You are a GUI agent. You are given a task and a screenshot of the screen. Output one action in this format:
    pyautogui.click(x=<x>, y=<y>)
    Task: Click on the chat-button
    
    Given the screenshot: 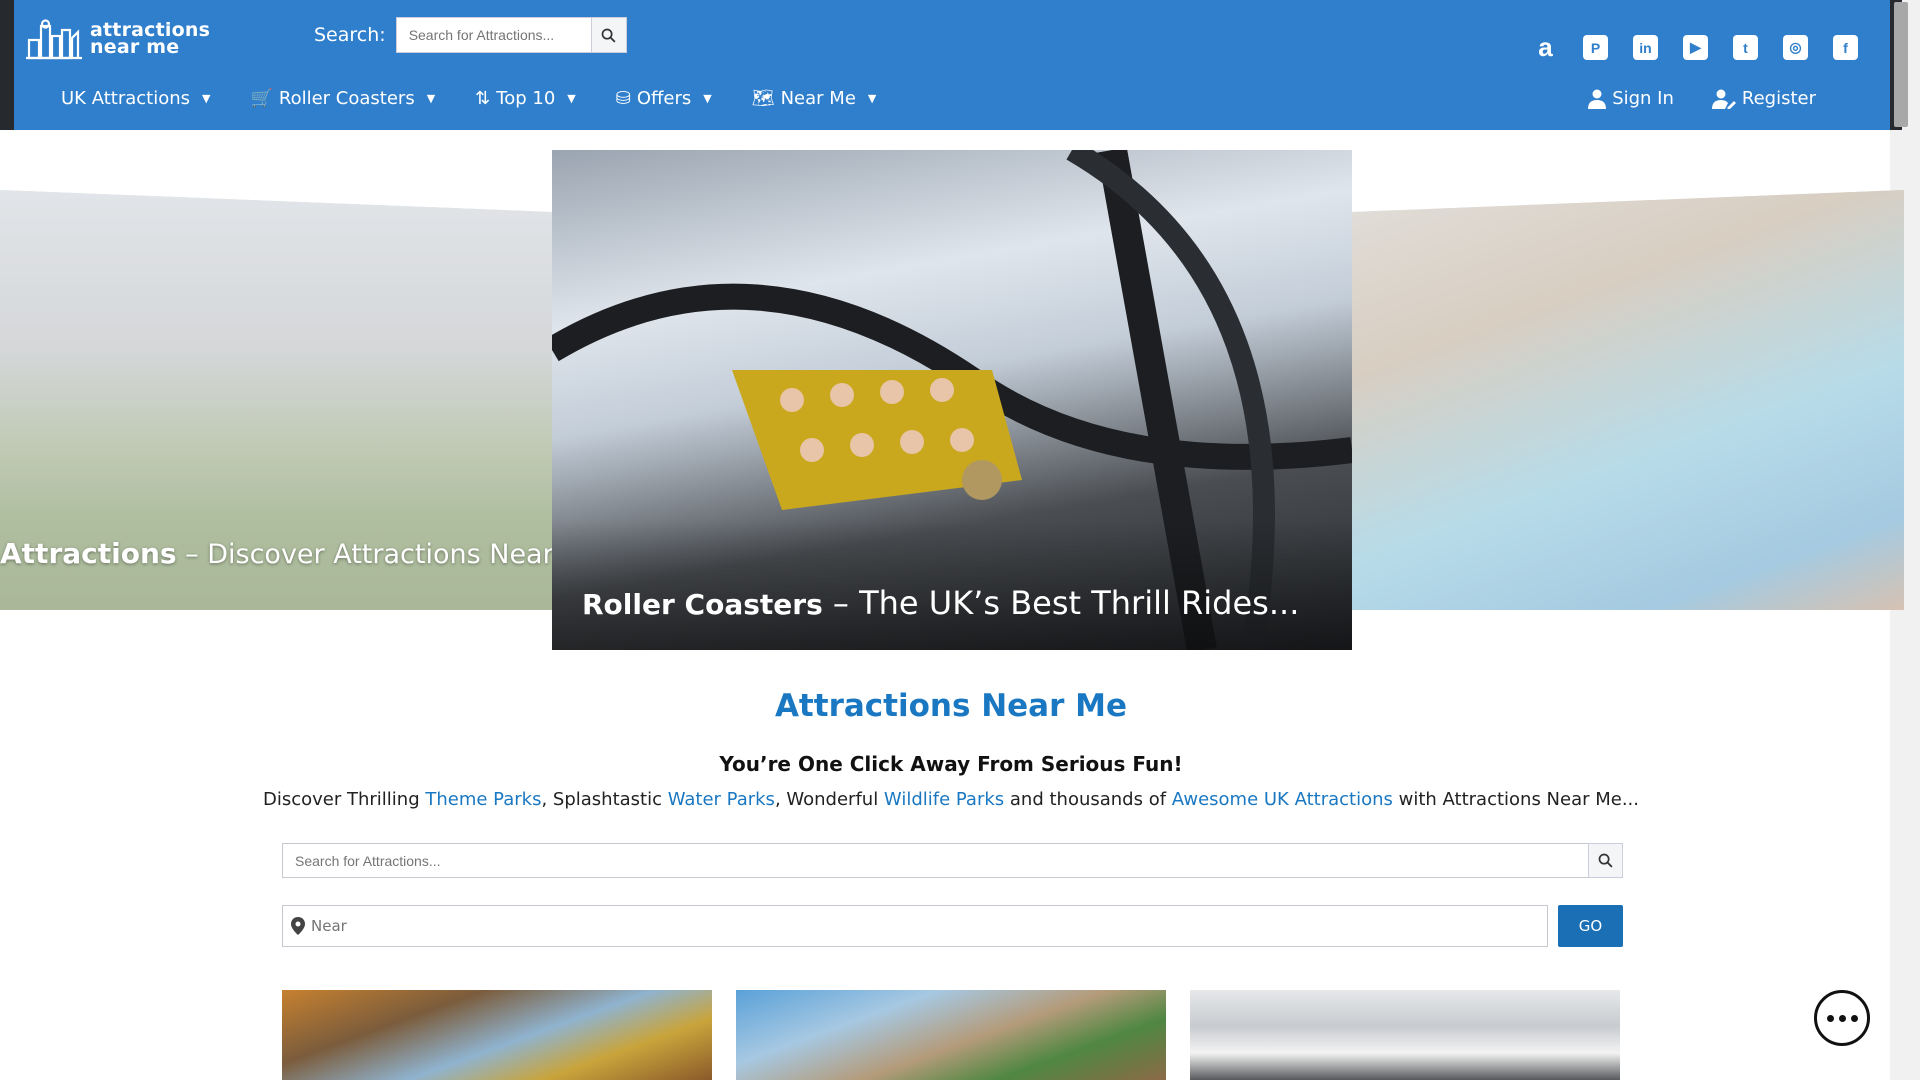 What is the action you would take?
    pyautogui.click(x=1842, y=1018)
    